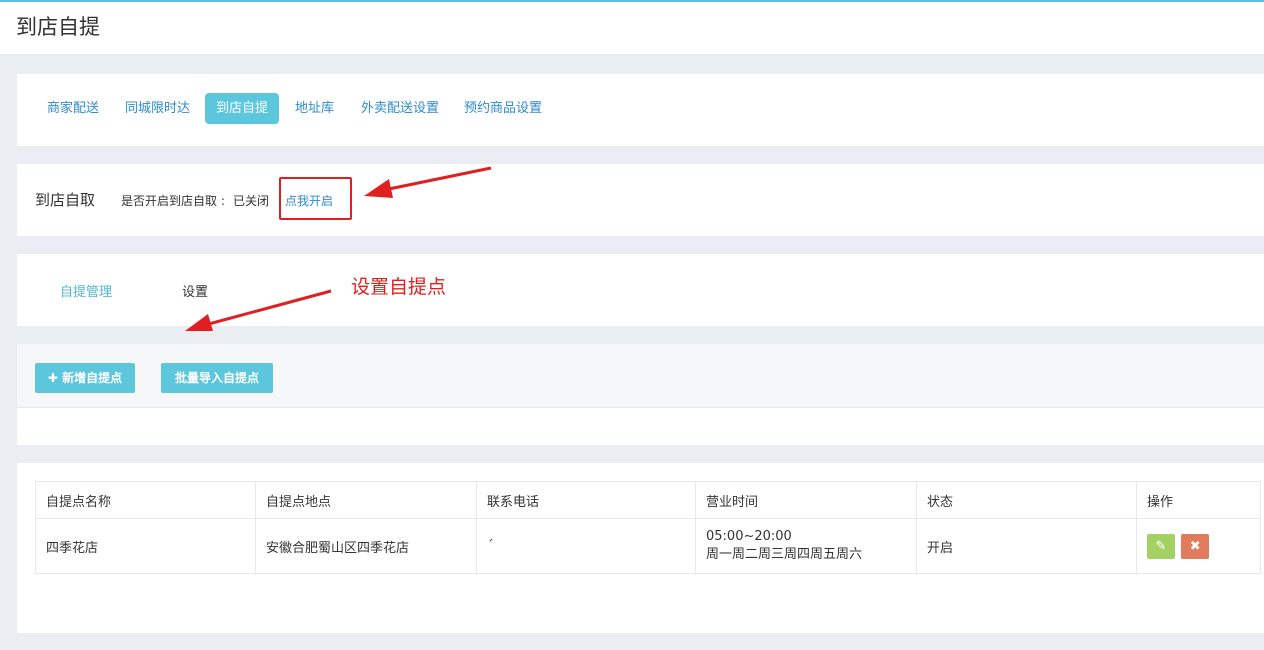  What do you see at coordinates (640, 110) in the screenshot?
I see `delivery-nav-card: 商家配送 同城限时达 到店自提 地址库 外卖配送设置 预约商品设置` at bounding box center [640, 110].